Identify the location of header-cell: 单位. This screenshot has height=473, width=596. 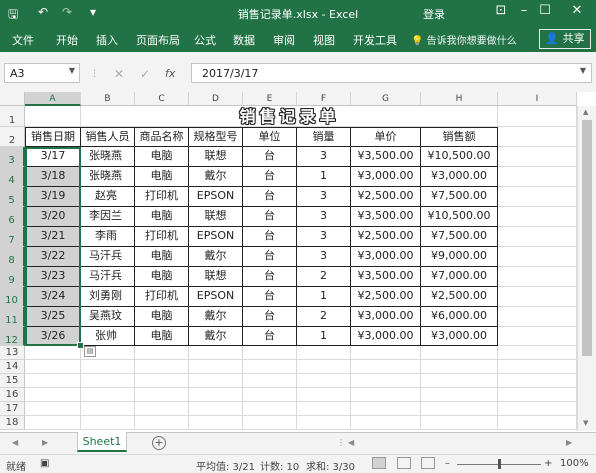
(270, 137).